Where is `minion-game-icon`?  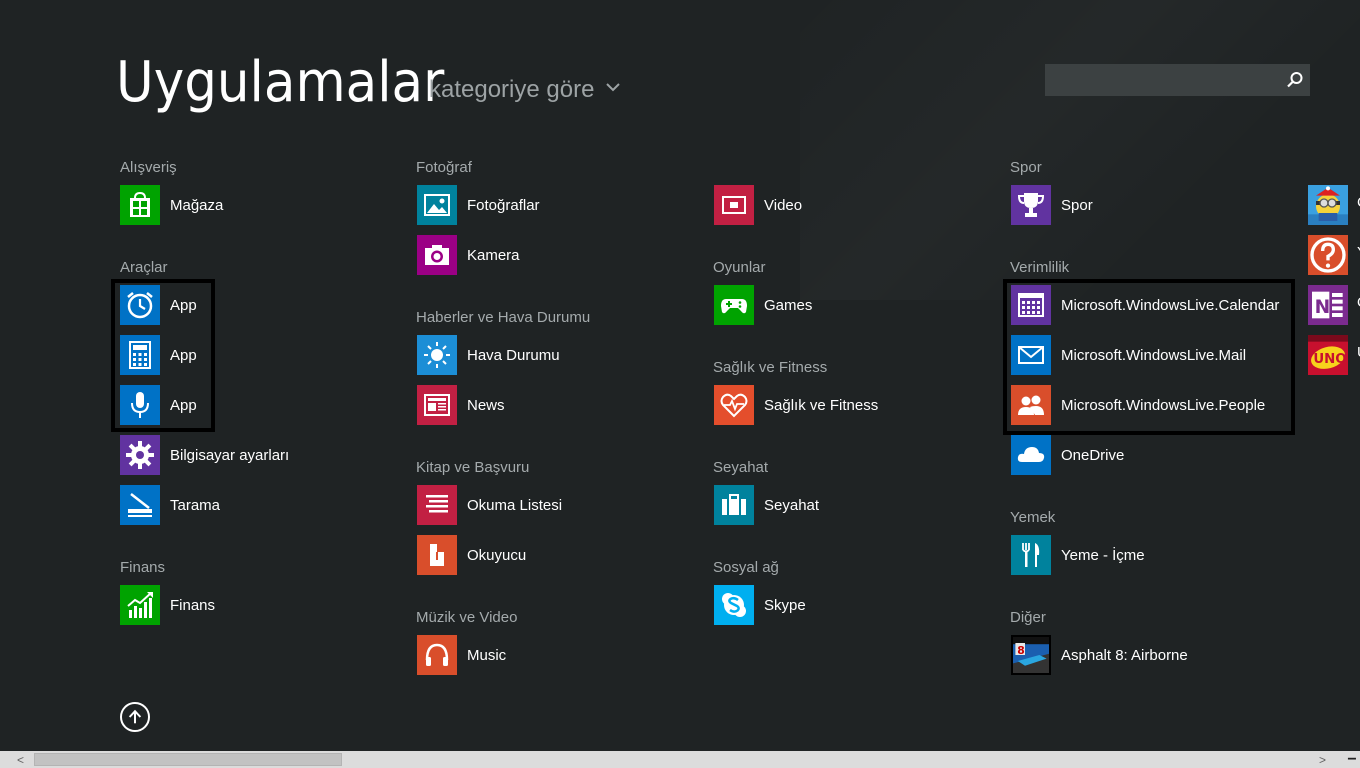
minion-game-icon is located at coordinates (1328, 205).